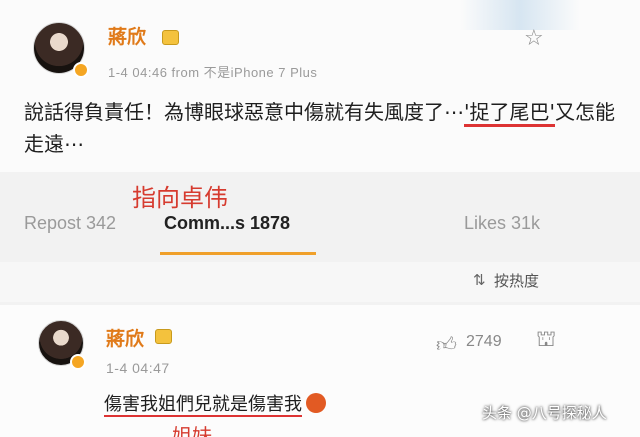  I want to click on post-meta: 1-4 04:46 from 不是iPhone 7 Plus, so click(213, 72).